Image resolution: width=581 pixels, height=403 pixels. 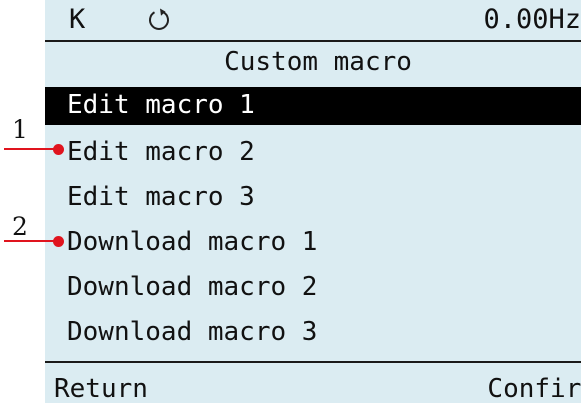 What do you see at coordinates (532, 19) in the screenshot?
I see `frequency-readout: 0.00Hz` at bounding box center [532, 19].